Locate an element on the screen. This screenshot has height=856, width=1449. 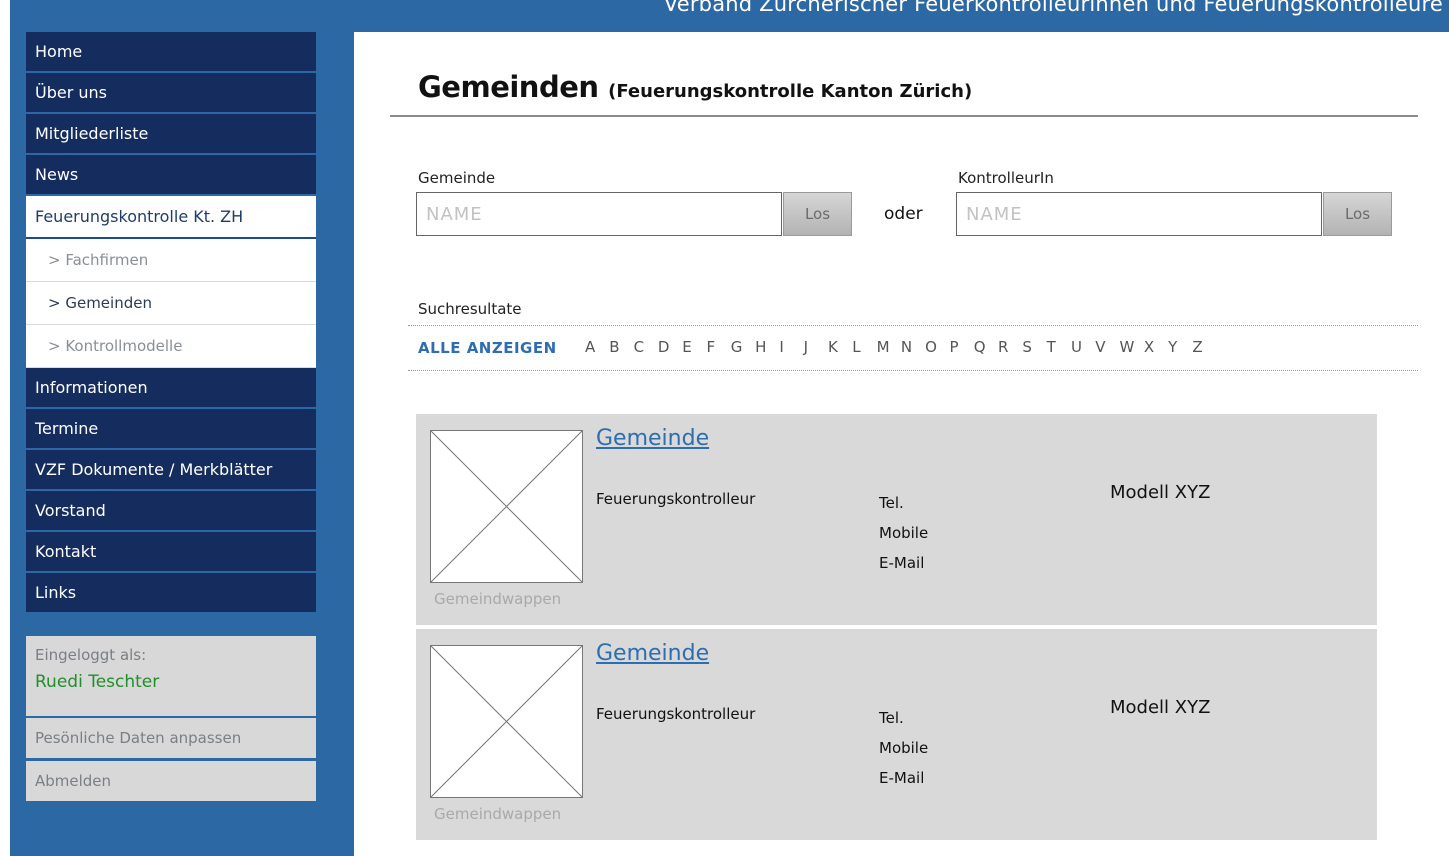
page-subtitle: (Feuerungskontrolle Kanton Zürich) is located at coordinates (790, 91).